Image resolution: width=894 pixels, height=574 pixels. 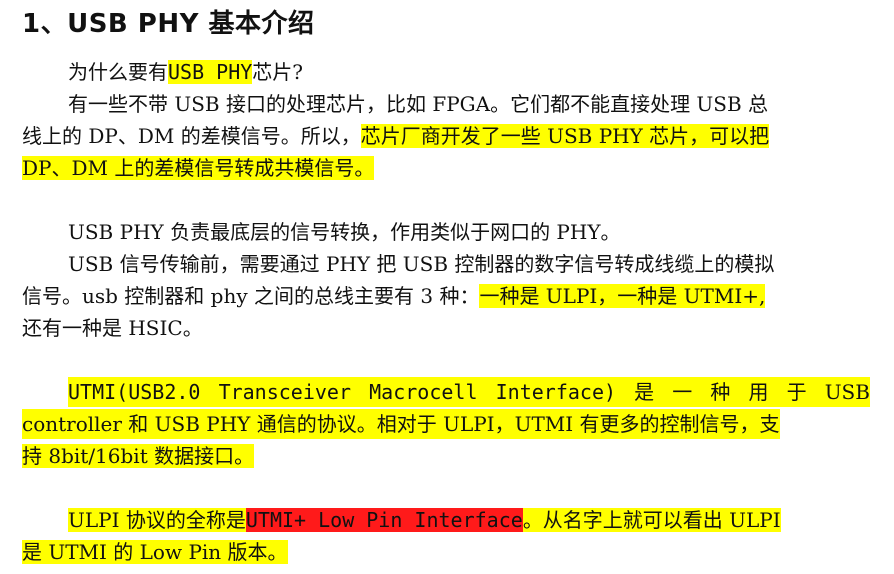 What do you see at coordinates (847, 392) in the screenshot?
I see `text-word: USB` at bounding box center [847, 392].